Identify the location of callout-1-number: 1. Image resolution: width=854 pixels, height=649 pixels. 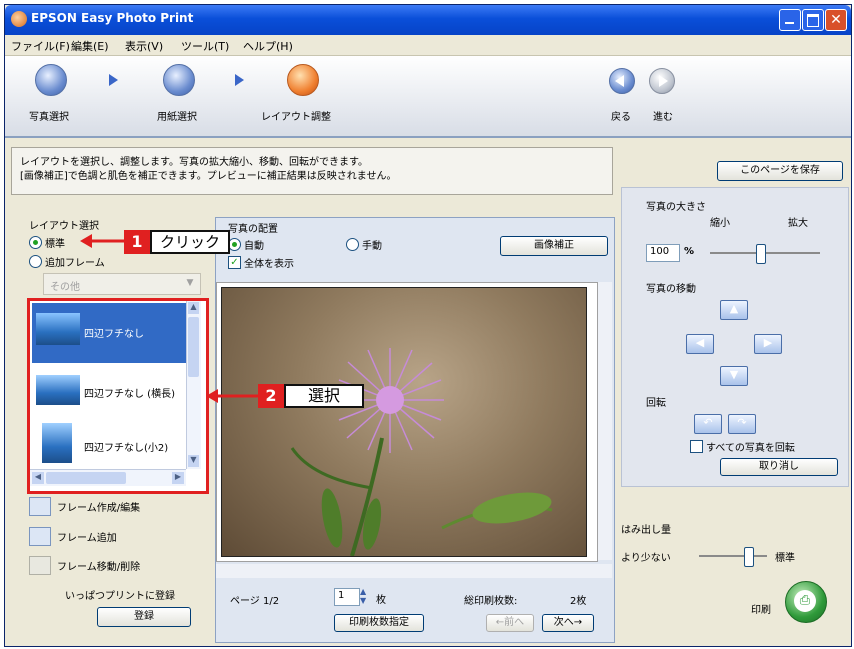
(137, 242).